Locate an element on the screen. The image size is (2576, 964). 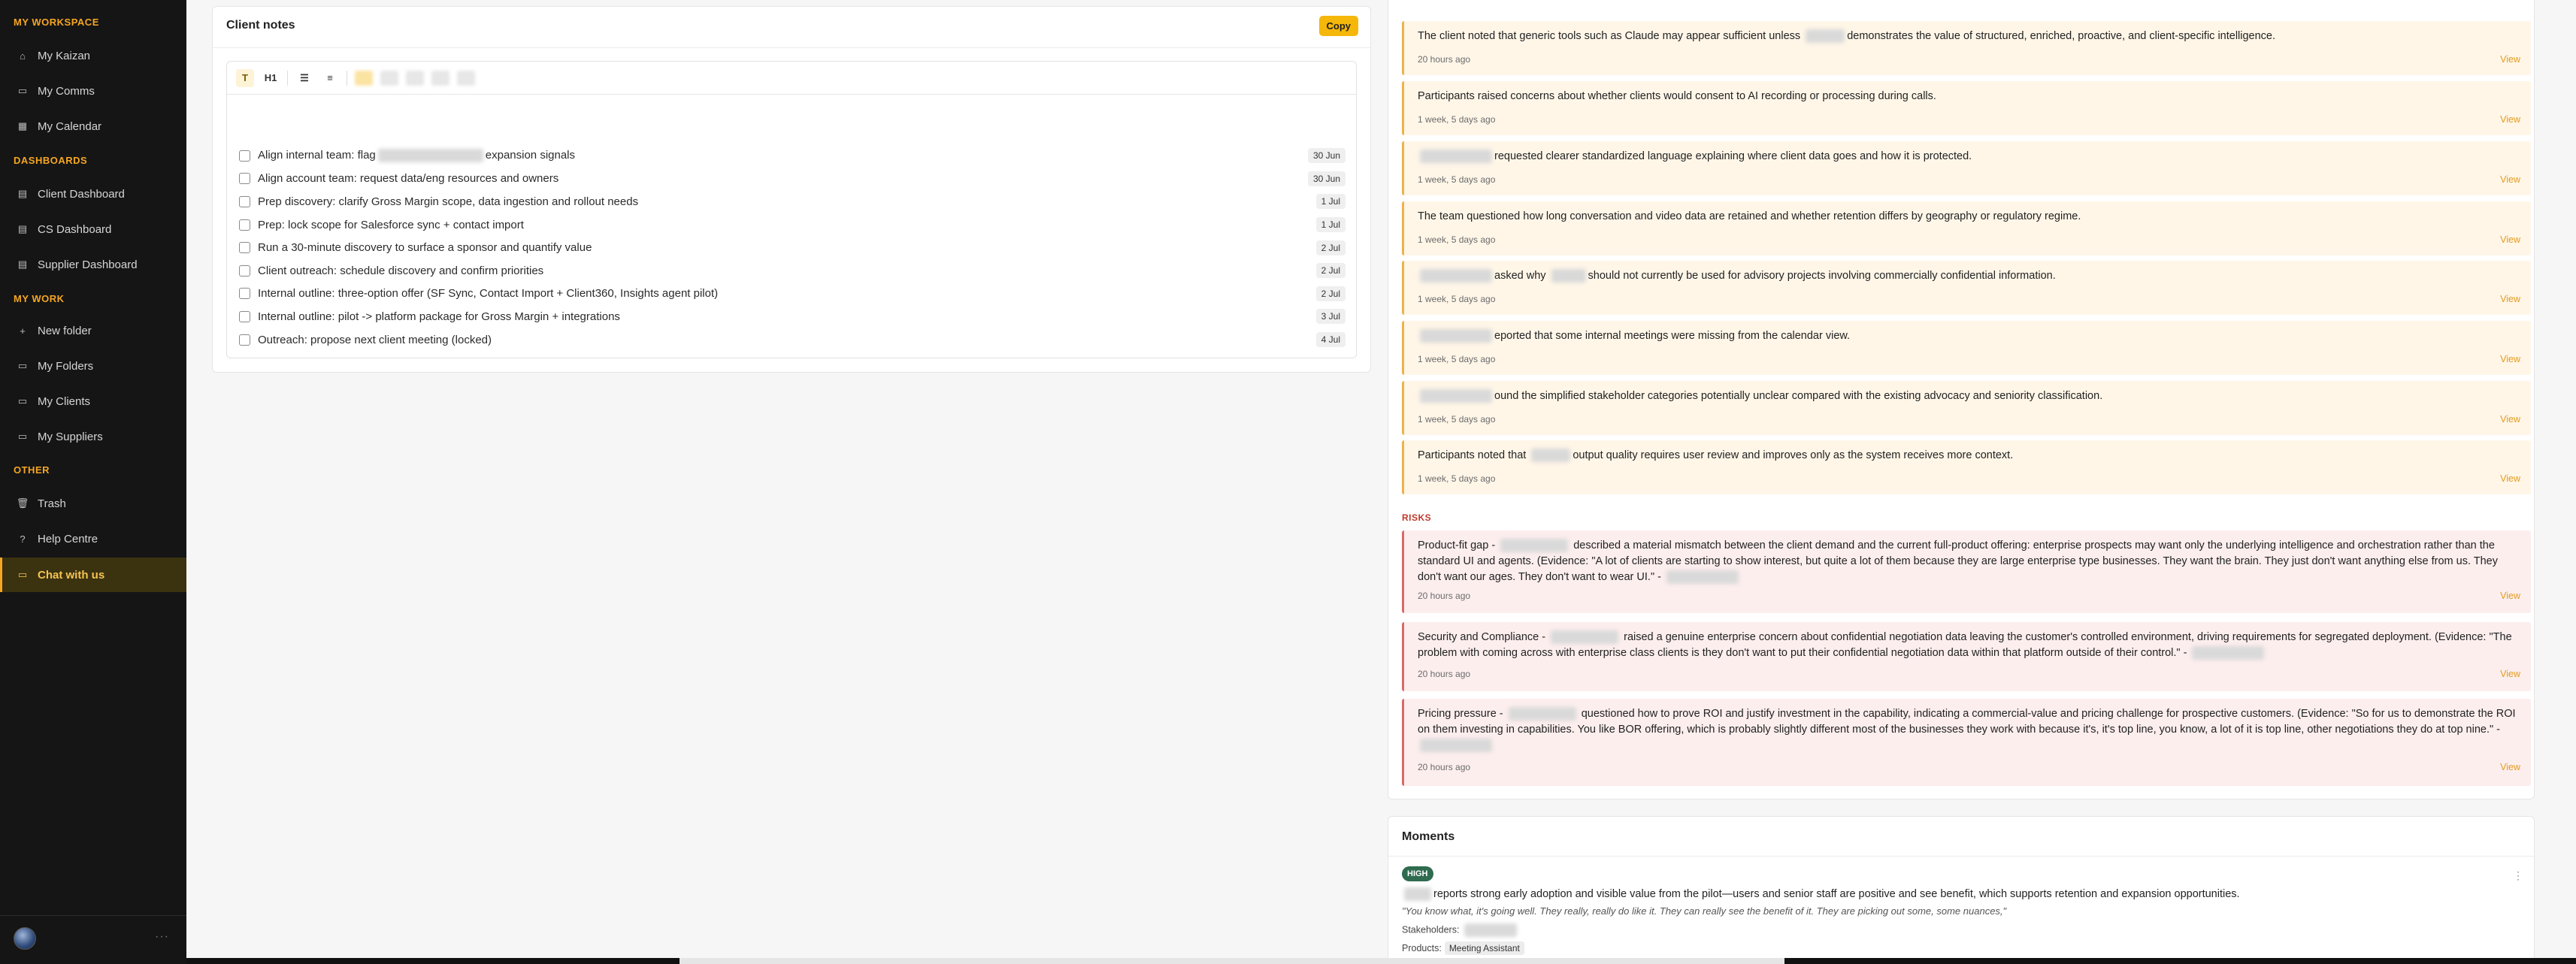
sidebar-item-client-dashboard: ▤ Client Dashboard is located at coordinates (93, 193).